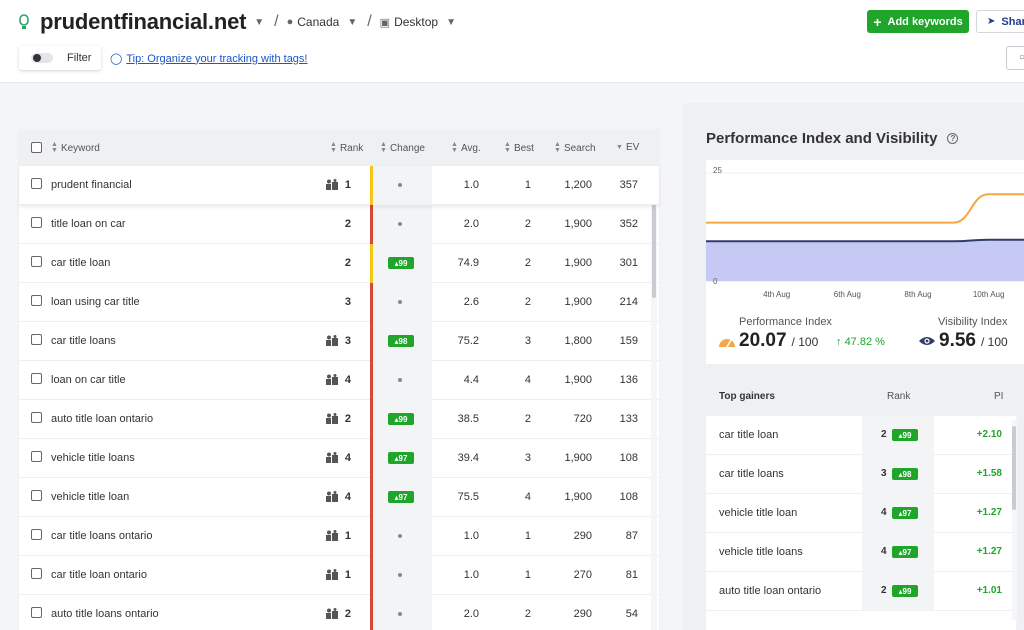 The width and height of the screenshot is (1024, 630). I want to click on keyword-text: title loan on car, so click(88, 224).